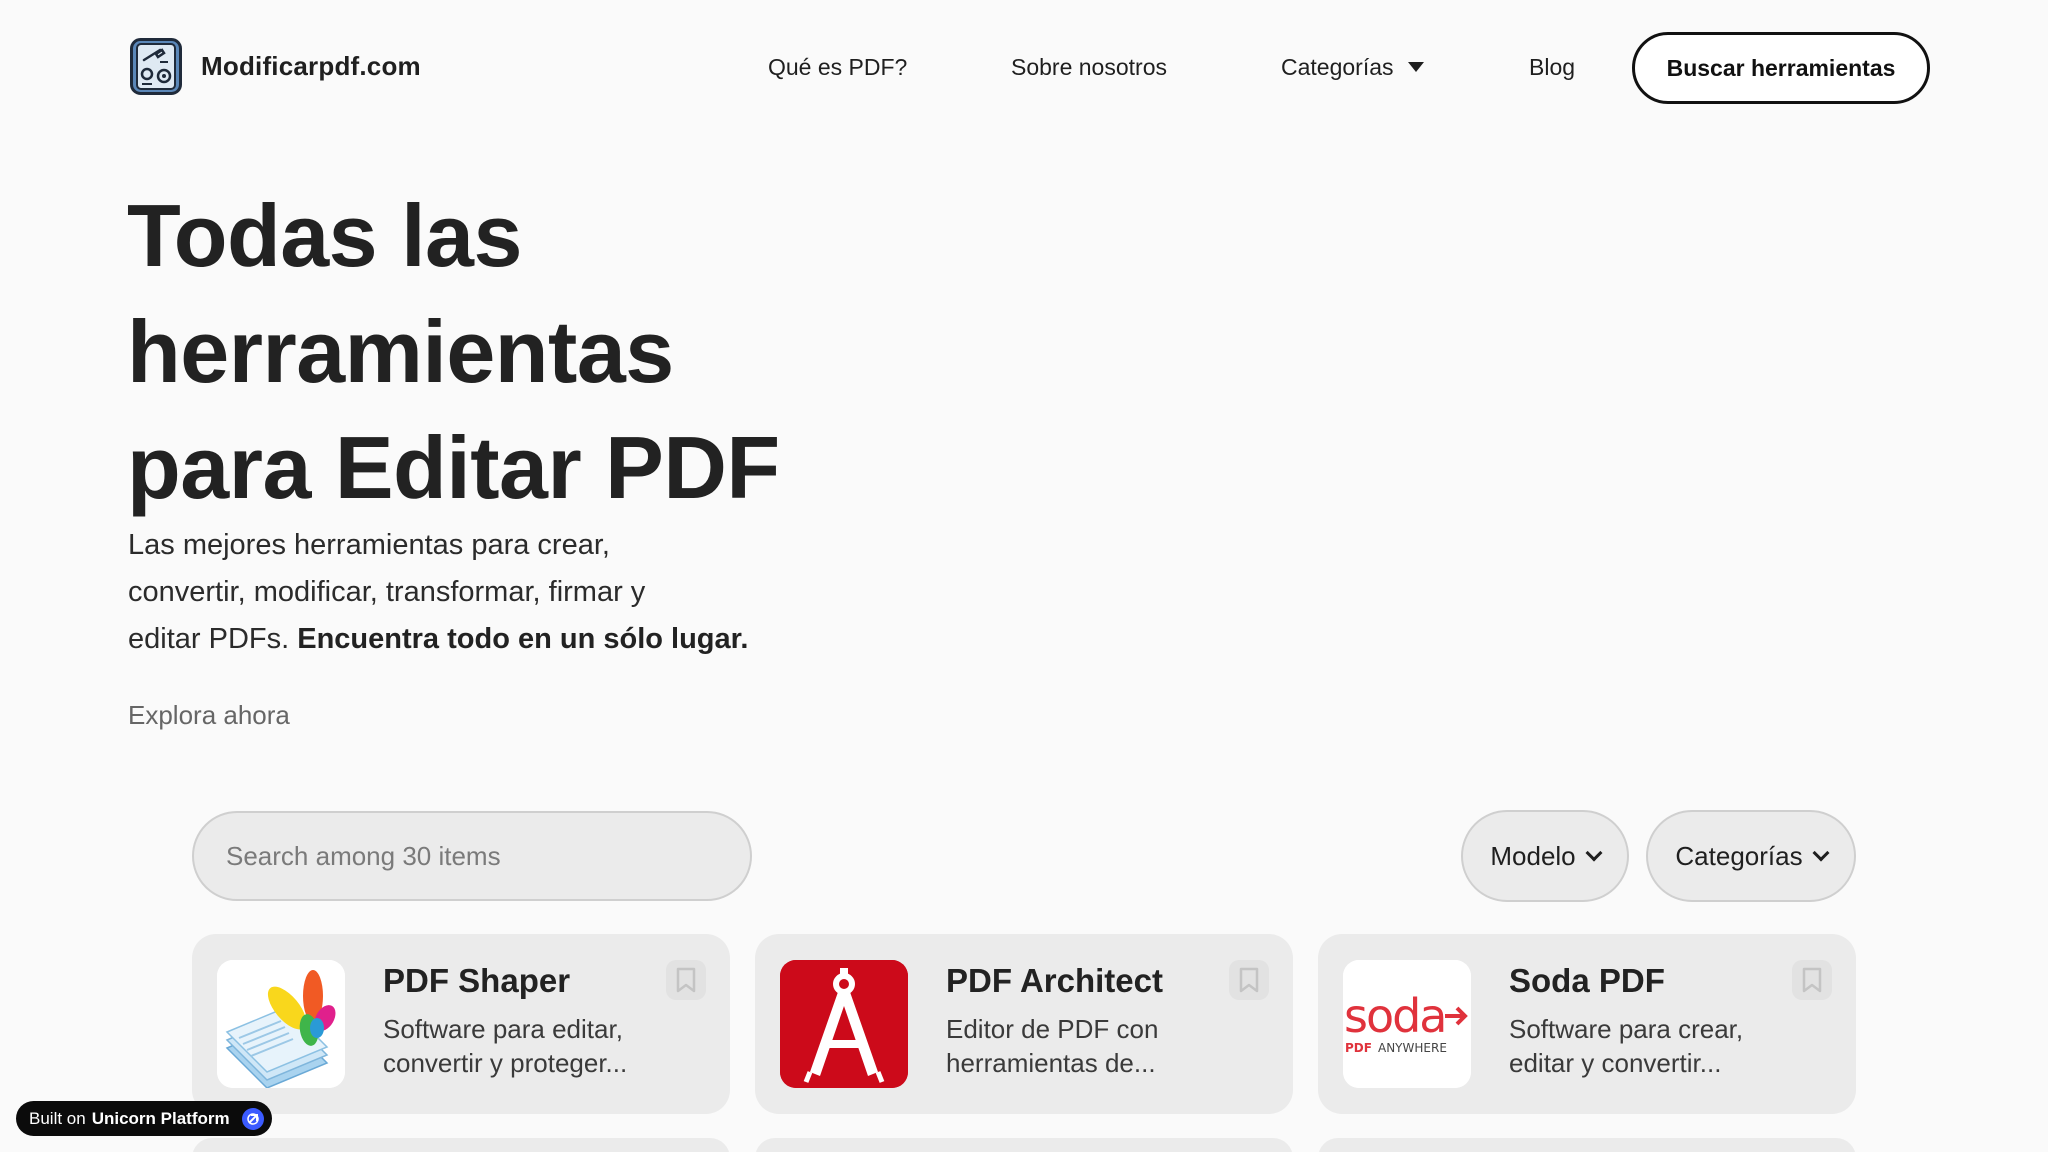 The width and height of the screenshot is (2048, 1152). I want to click on pdf-architect-logo-icon, so click(844, 1024).